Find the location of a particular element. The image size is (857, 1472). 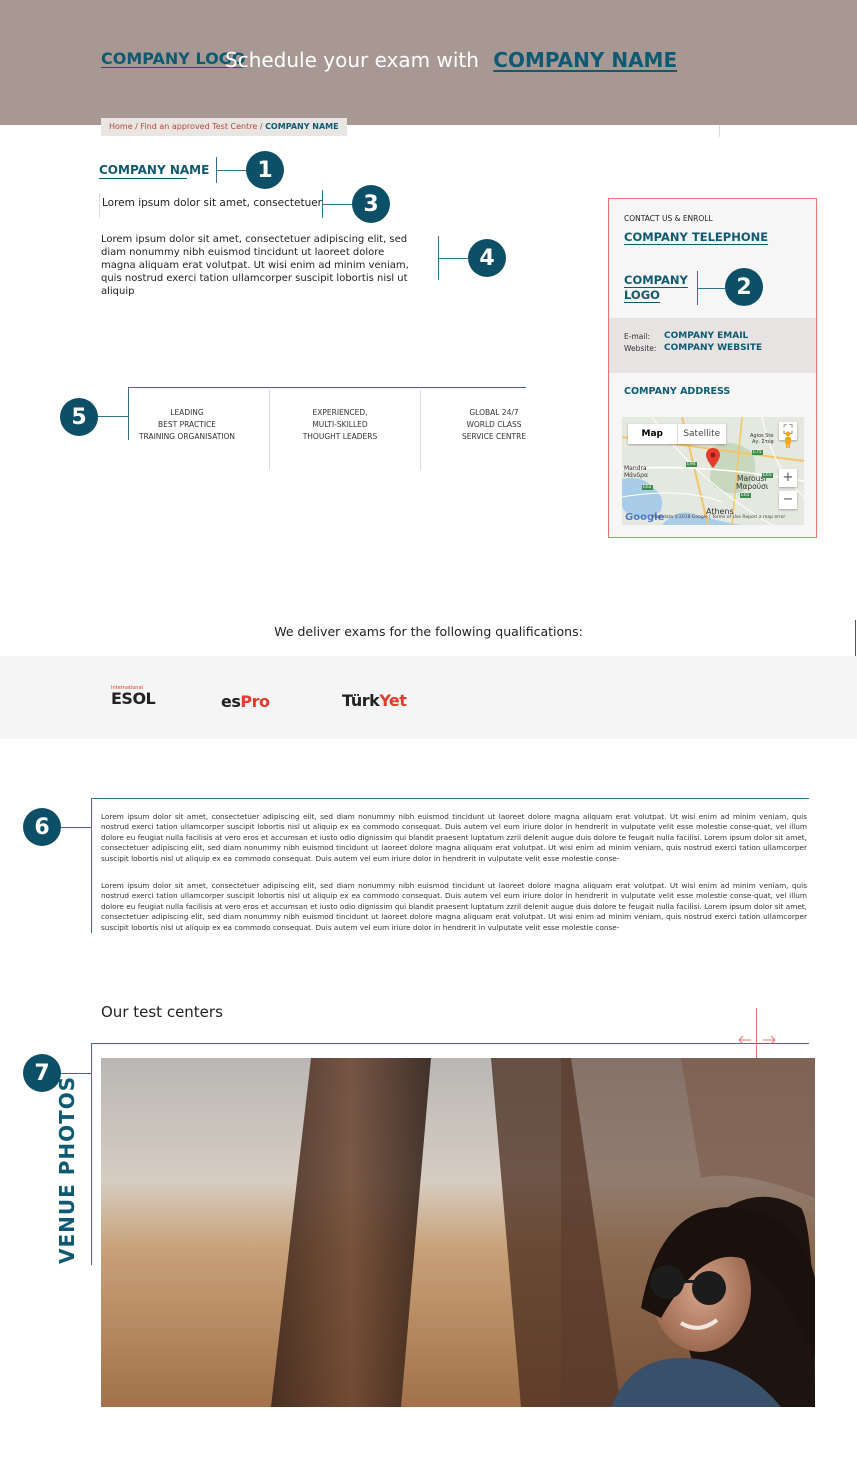

map-place-label: Μάνδρα is located at coordinates (636, 475).